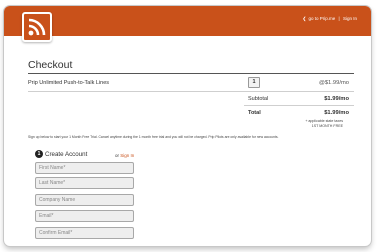  Describe the element at coordinates (254, 113) in the screenshot. I see `total-label: Total` at that location.